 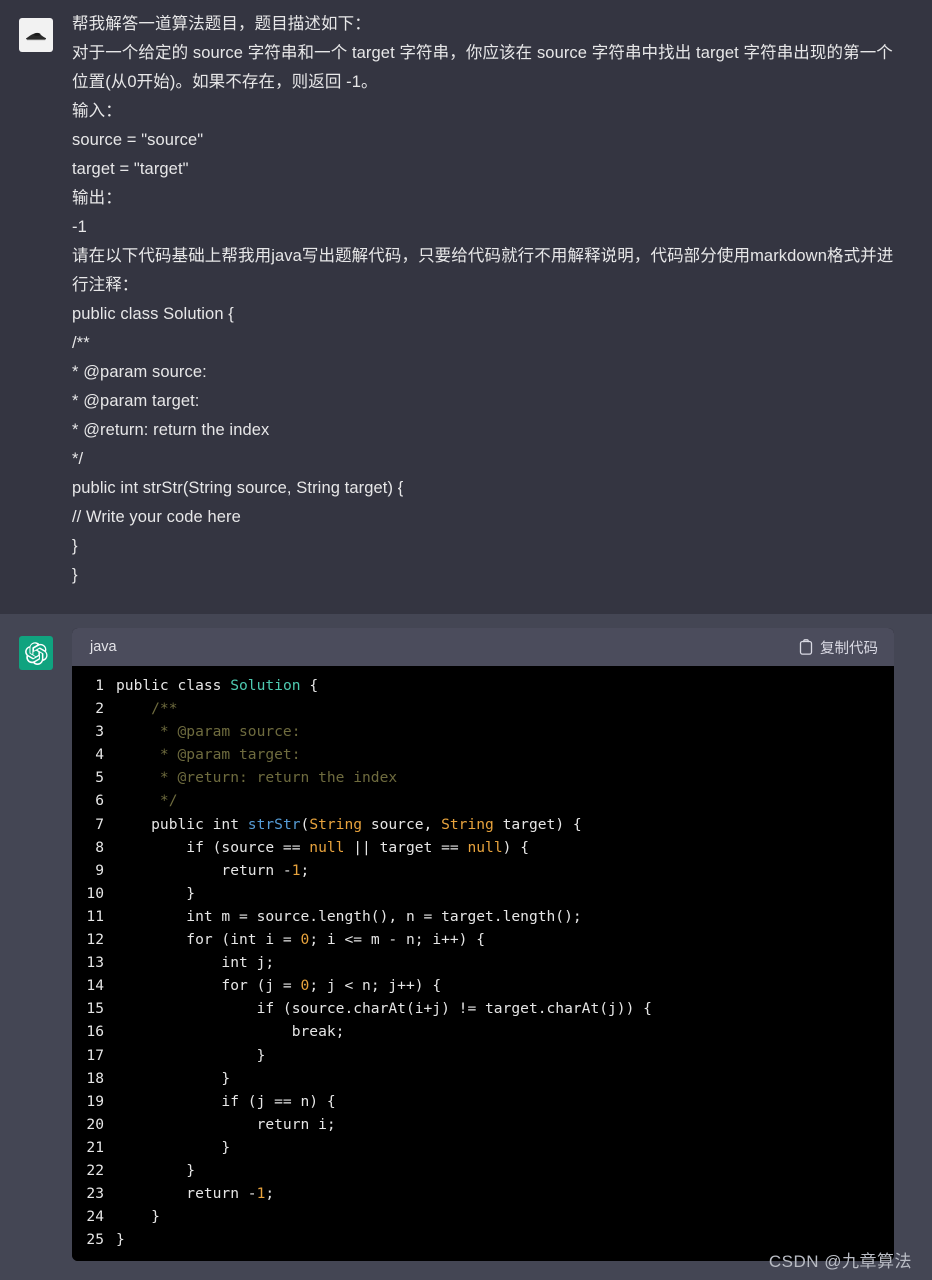 What do you see at coordinates (849, 648) in the screenshot?
I see `copy-code-label: 复制代码` at bounding box center [849, 648].